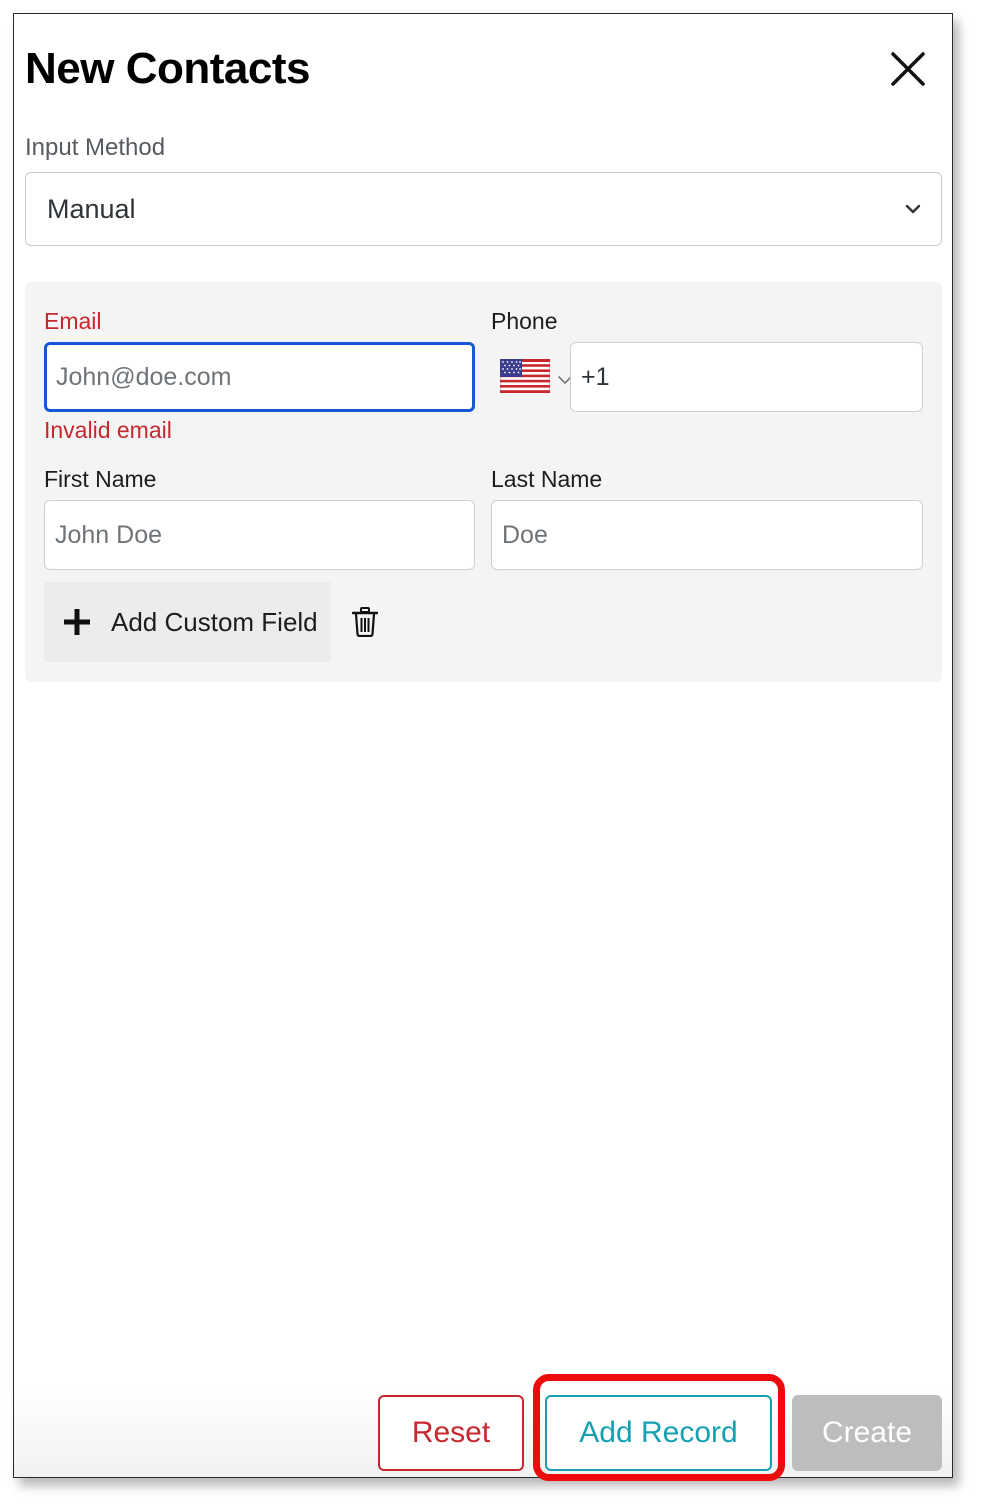  What do you see at coordinates (73, 321) in the screenshot?
I see `email-label: Email` at bounding box center [73, 321].